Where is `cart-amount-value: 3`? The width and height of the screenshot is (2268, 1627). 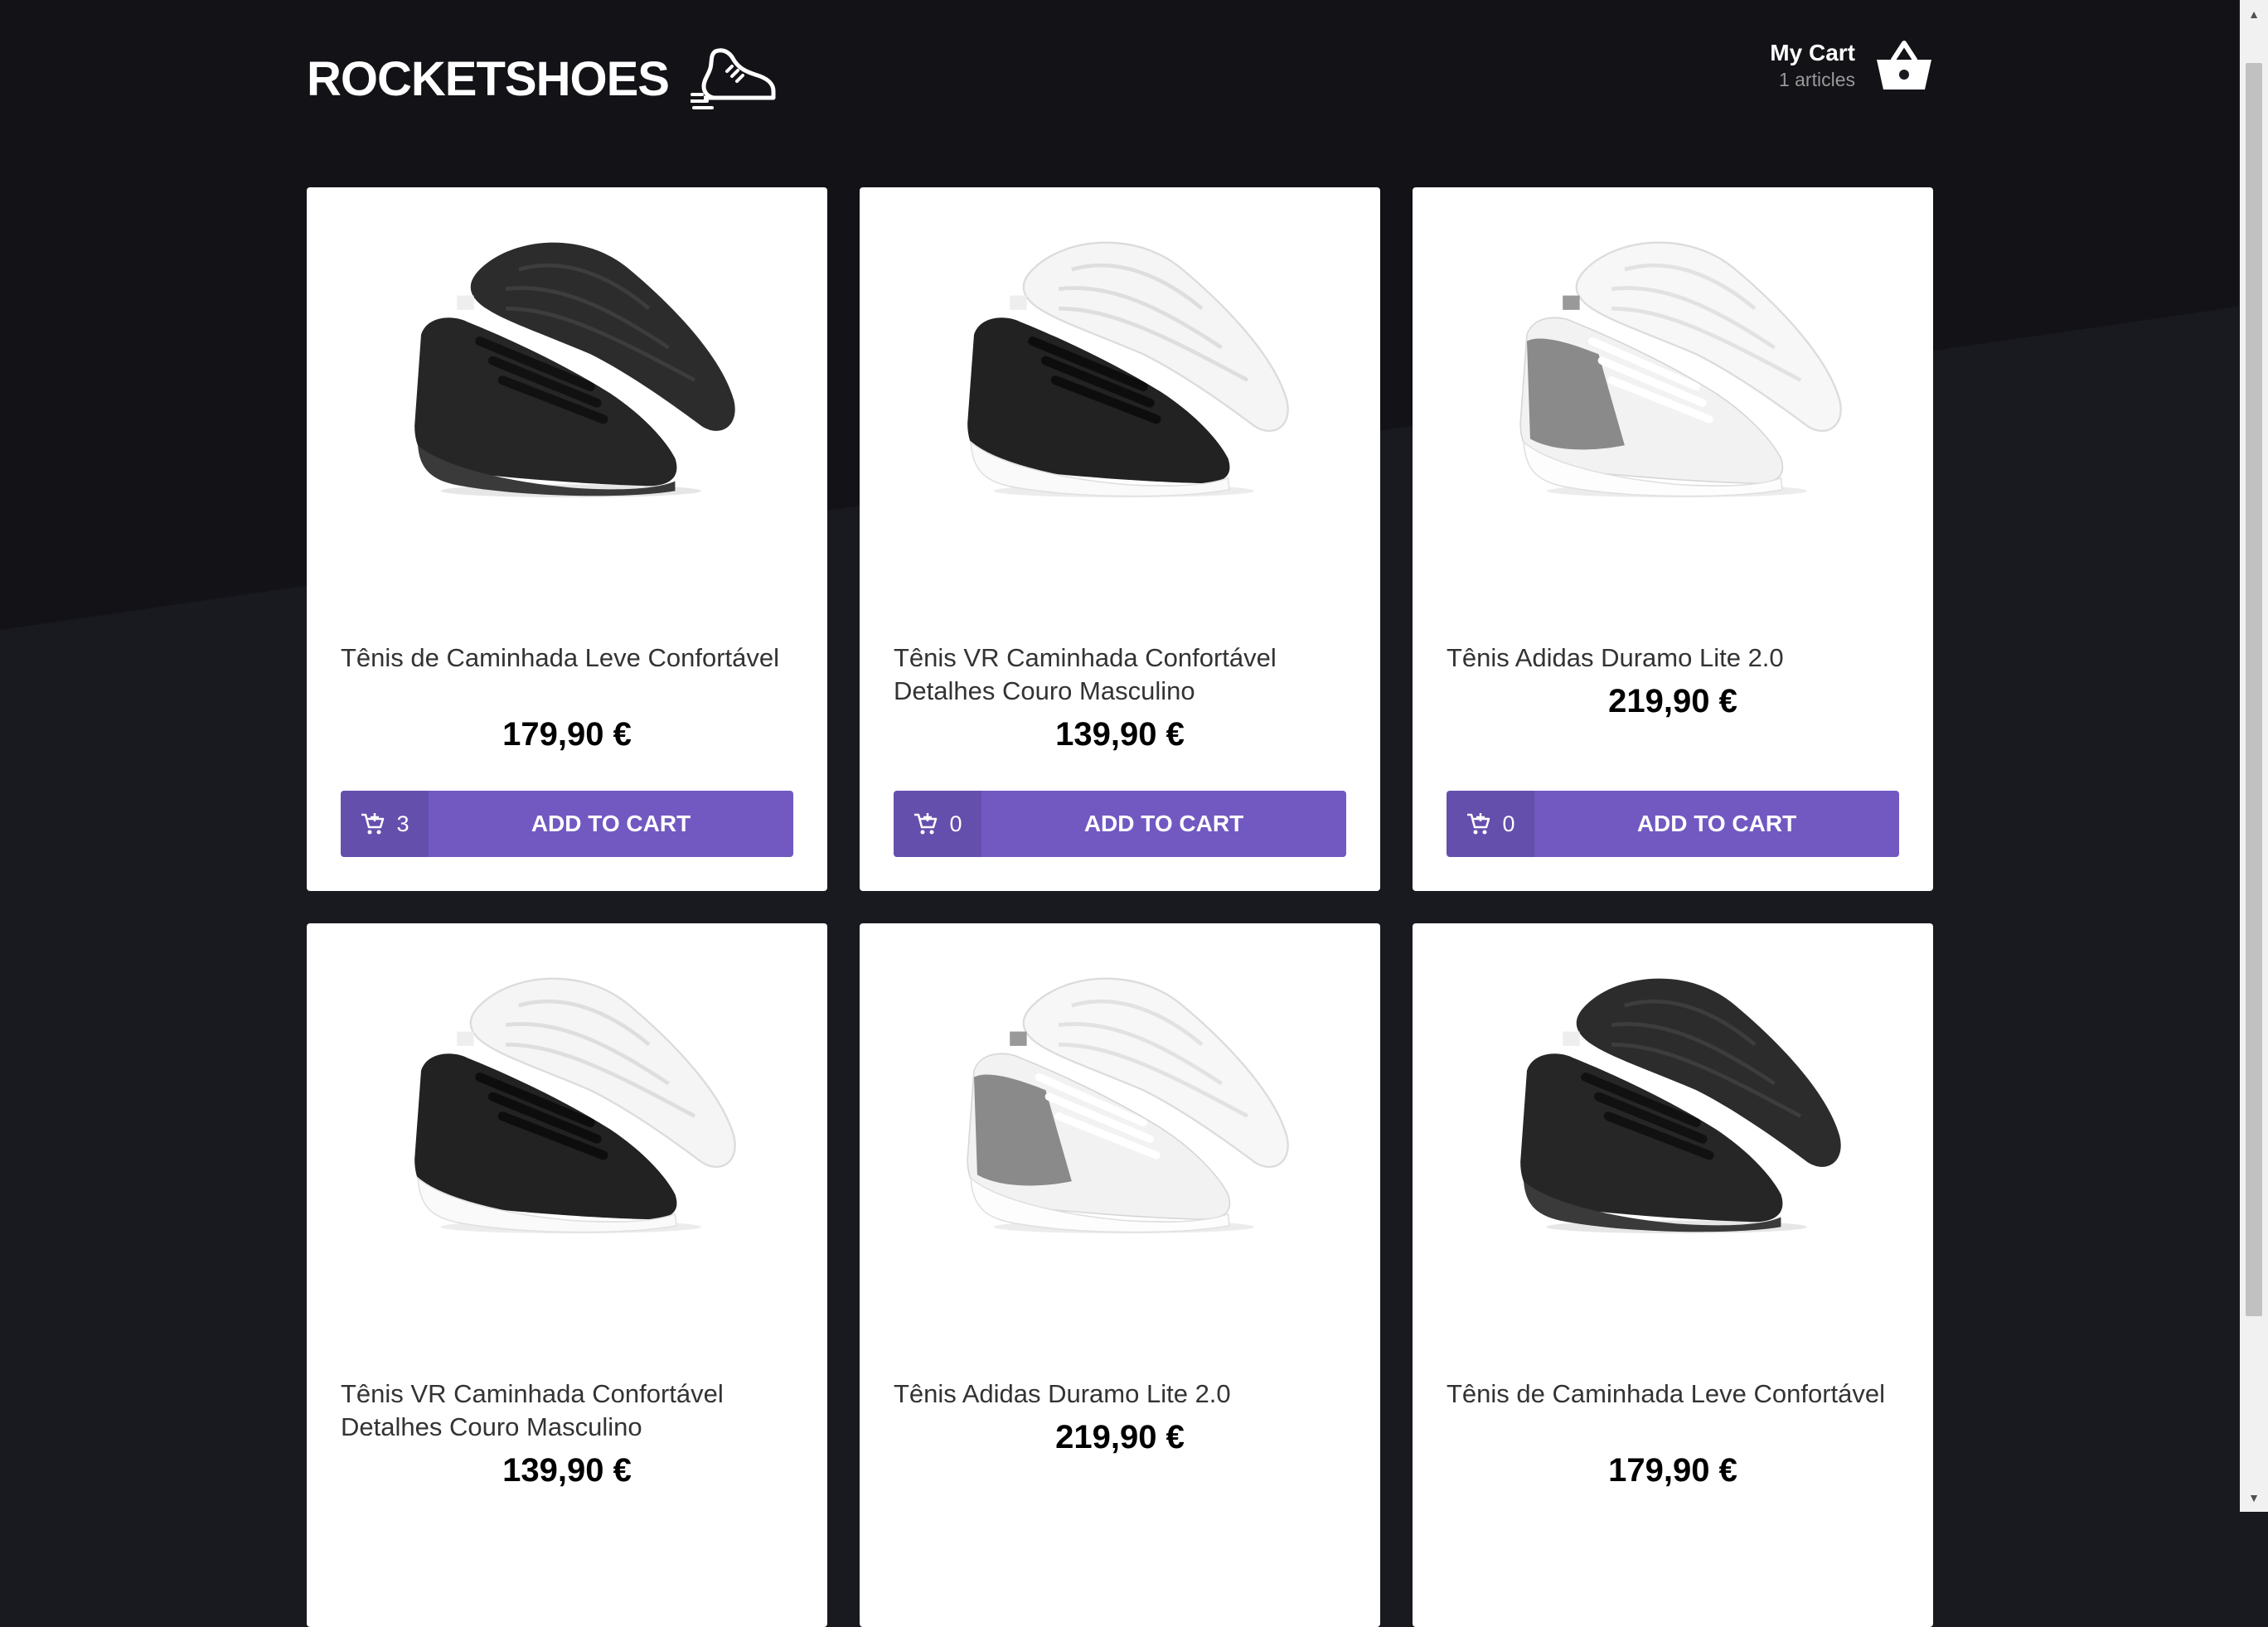 cart-amount-value: 3 is located at coordinates (403, 823).